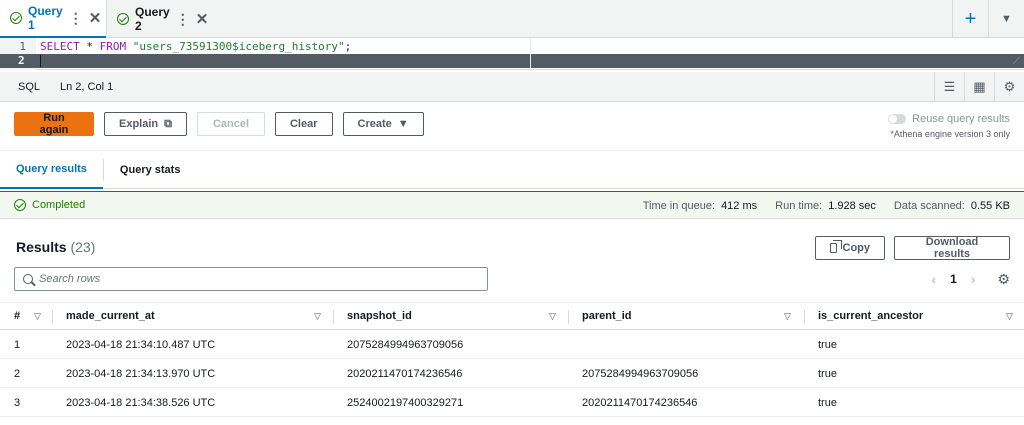 The width and height of the screenshot is (1024, 425). I want to click on cell-made-current-at: 2023-04-18 21:34:38.526 UTC, so click(141, 402).